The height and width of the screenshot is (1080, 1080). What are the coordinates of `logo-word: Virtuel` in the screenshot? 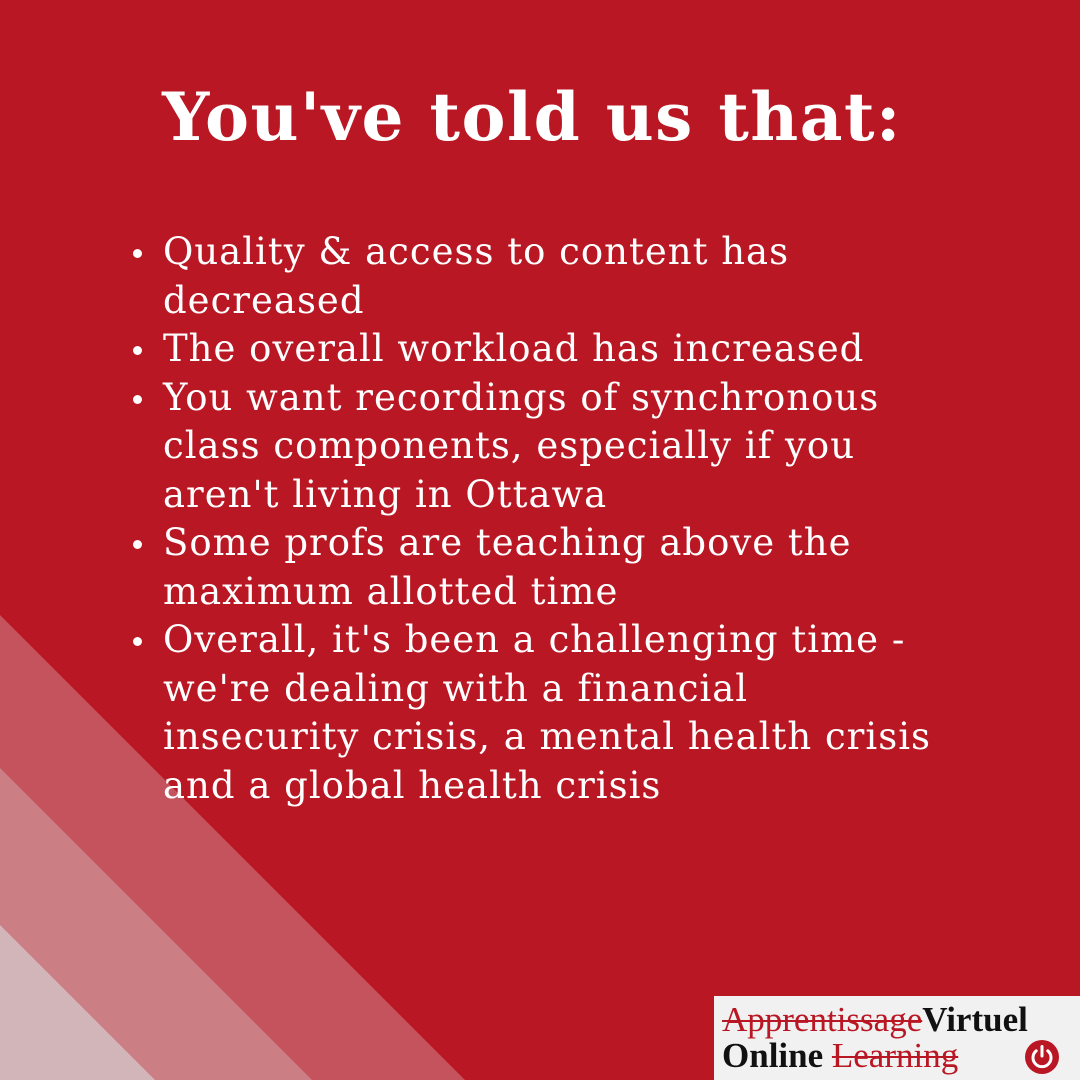 It's located at (975, 1019).